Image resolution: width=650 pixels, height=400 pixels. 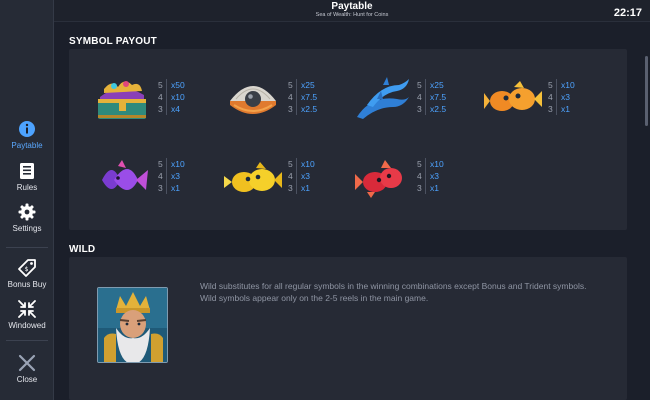 What do you see at coordinates (646, 91) in the screenshot?
I see `scrollbar` at bounding box center [646, 91].